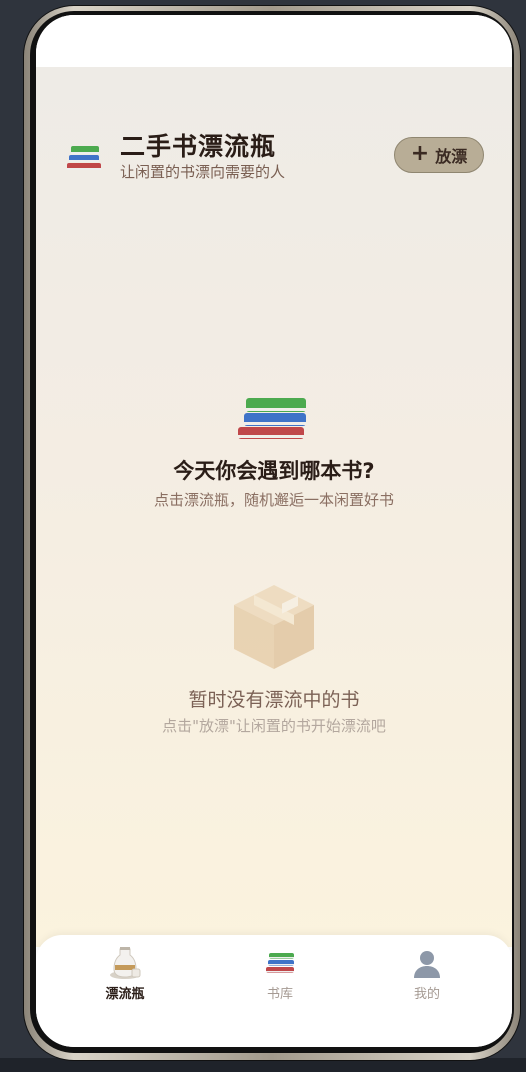  Describe the element at coordinates (451, 156) in the screenshot. I see `release-button-label: 放漂` at that location.